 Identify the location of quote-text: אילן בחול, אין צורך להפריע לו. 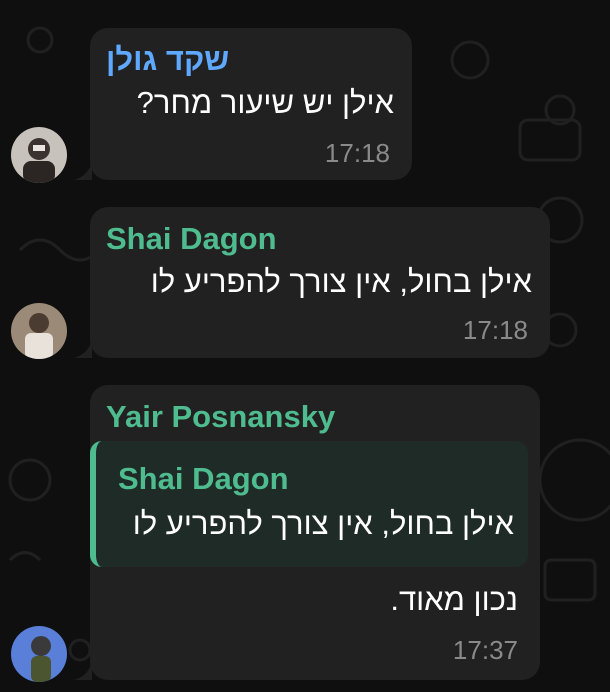
(323, 523).